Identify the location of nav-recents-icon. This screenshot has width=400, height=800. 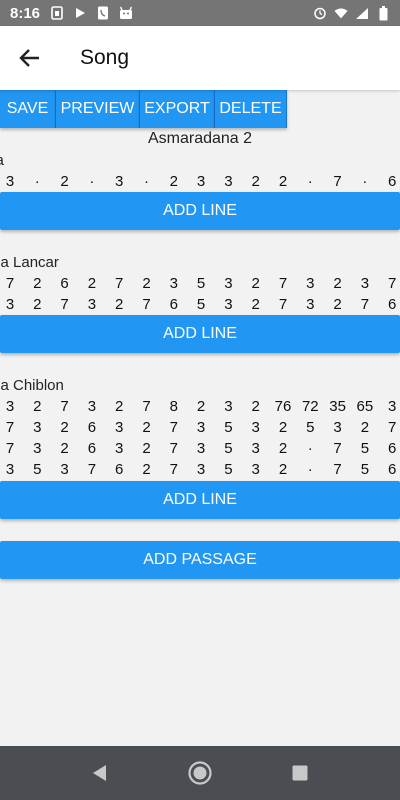
(300, 773).